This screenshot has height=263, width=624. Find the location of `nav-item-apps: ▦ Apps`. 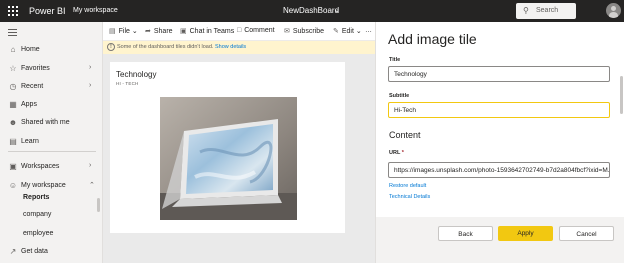

nav-item-apps: ▦ Apps is located at coordinates (51, 105).